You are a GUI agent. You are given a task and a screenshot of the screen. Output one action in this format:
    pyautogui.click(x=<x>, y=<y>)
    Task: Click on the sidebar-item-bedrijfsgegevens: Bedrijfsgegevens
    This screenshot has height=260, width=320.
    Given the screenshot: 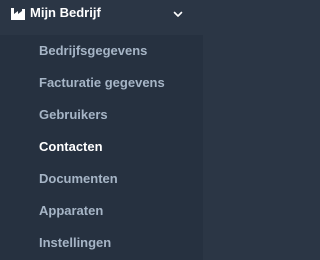 What is the action you would take?
    pyautogui.click(x=93, y=51)
    